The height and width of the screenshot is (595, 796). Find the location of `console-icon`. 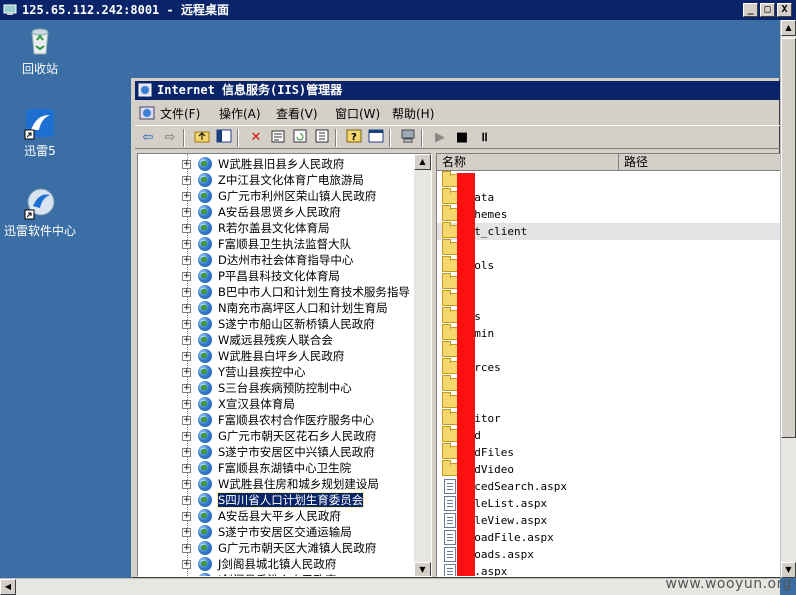

console-icon is located at coordinates (376, 138).